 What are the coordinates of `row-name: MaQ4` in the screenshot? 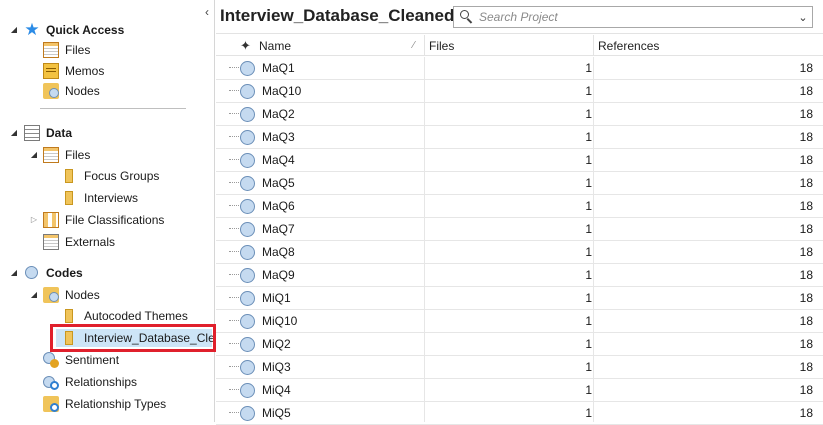 It's located at (278, 160).